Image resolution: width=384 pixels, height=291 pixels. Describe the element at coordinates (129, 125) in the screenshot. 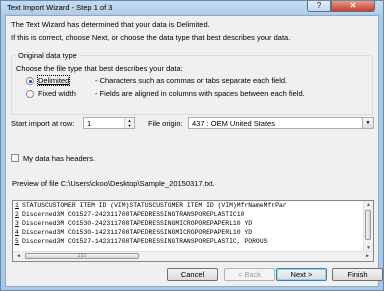

I see `stepper-down-icon: ▼` at that location.